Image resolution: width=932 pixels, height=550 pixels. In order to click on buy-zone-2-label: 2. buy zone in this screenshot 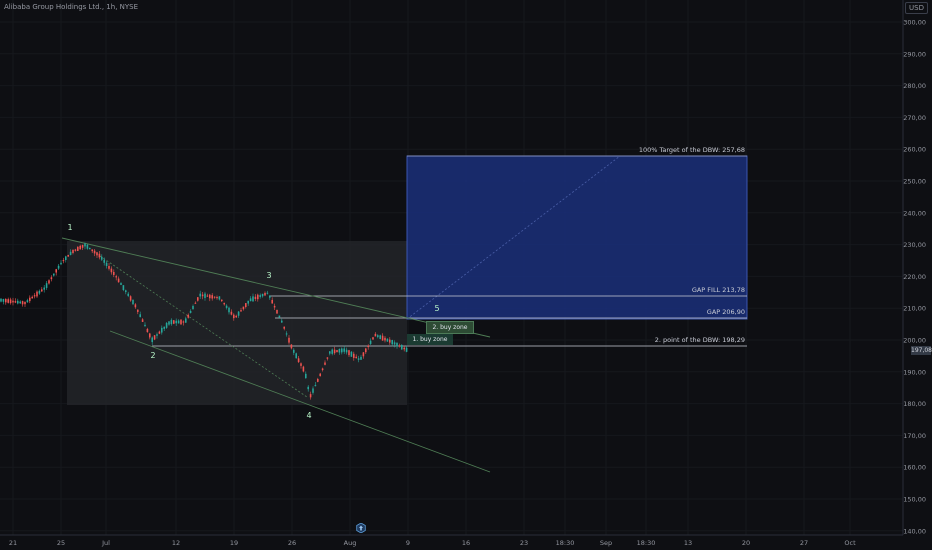, I will do `click(450, 327)`.